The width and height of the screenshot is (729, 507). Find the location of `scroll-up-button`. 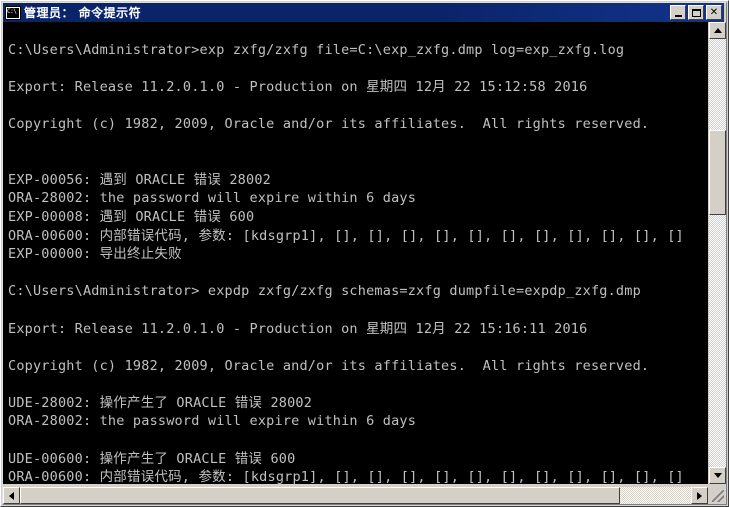

scroll-up-button is located at coordinates (717, 30).